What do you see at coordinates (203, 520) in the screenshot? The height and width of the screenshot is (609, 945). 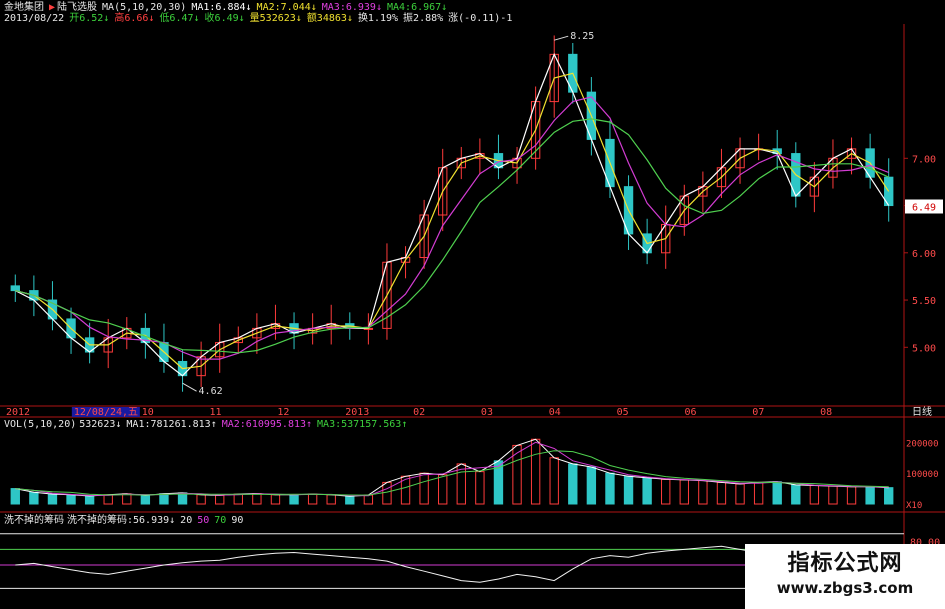 I see `indicator-level-50: 50` at bounding box center [203, 520].